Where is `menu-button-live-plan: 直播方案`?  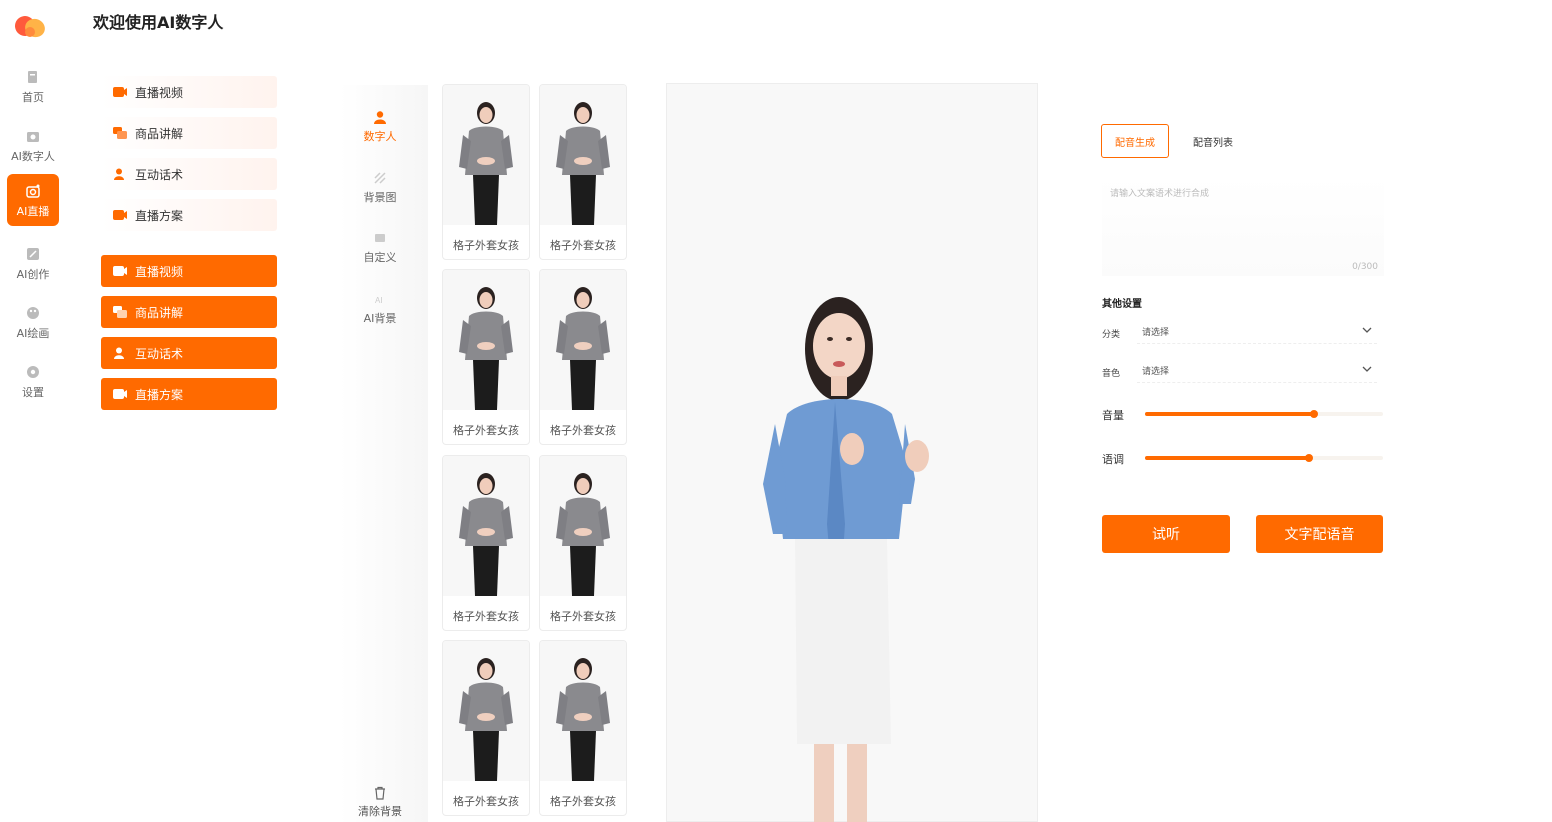
menu-button-live-plan: 直播方案 is located at coordinates (189, 394).